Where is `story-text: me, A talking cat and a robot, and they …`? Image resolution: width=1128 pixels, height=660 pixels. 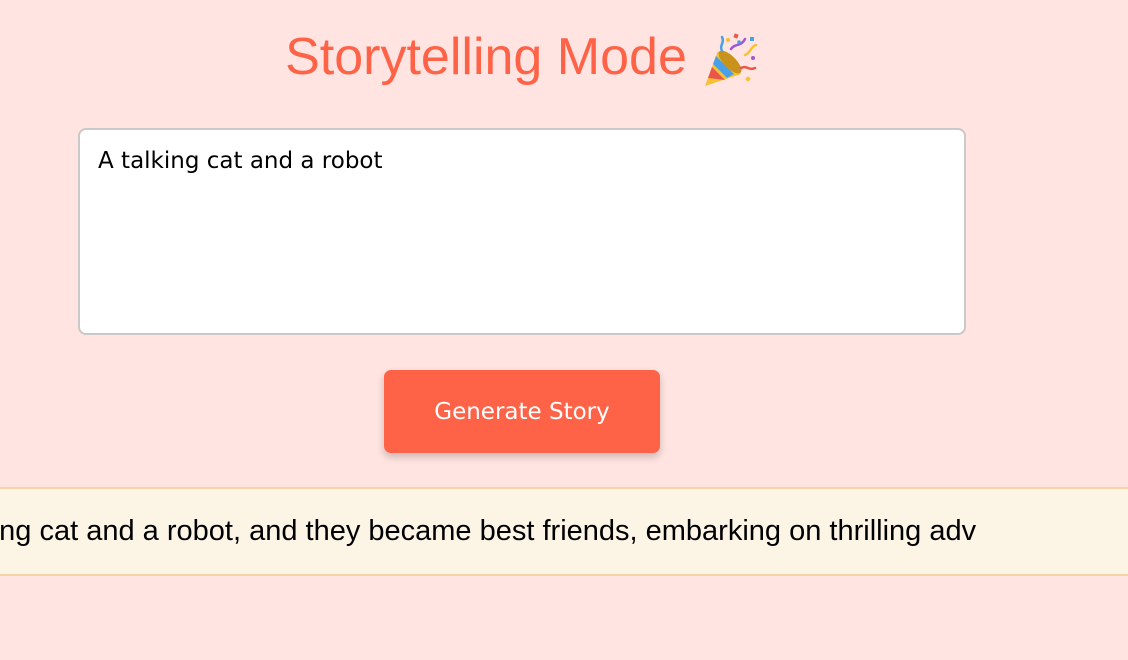
story-text: me, A talking cat and a robot, and they … is located at coordinates (488, 531).